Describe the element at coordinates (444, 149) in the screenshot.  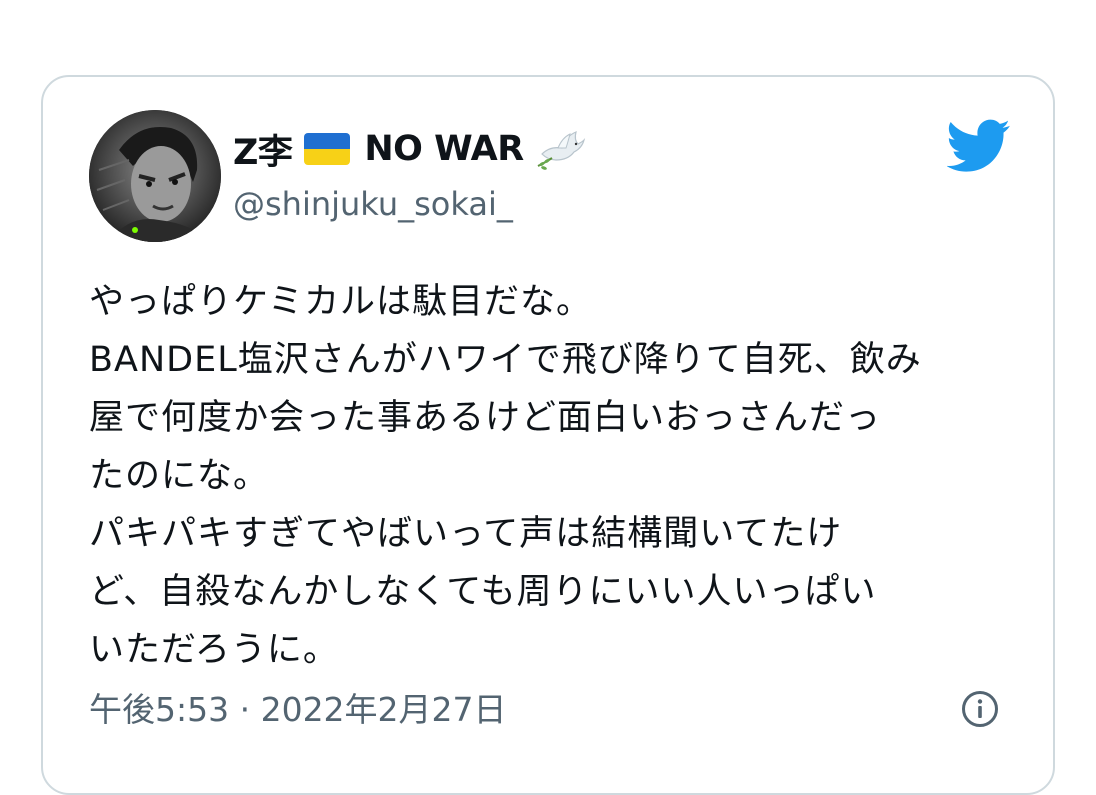
I see `author-name-suffix: NO WAR` at that location.